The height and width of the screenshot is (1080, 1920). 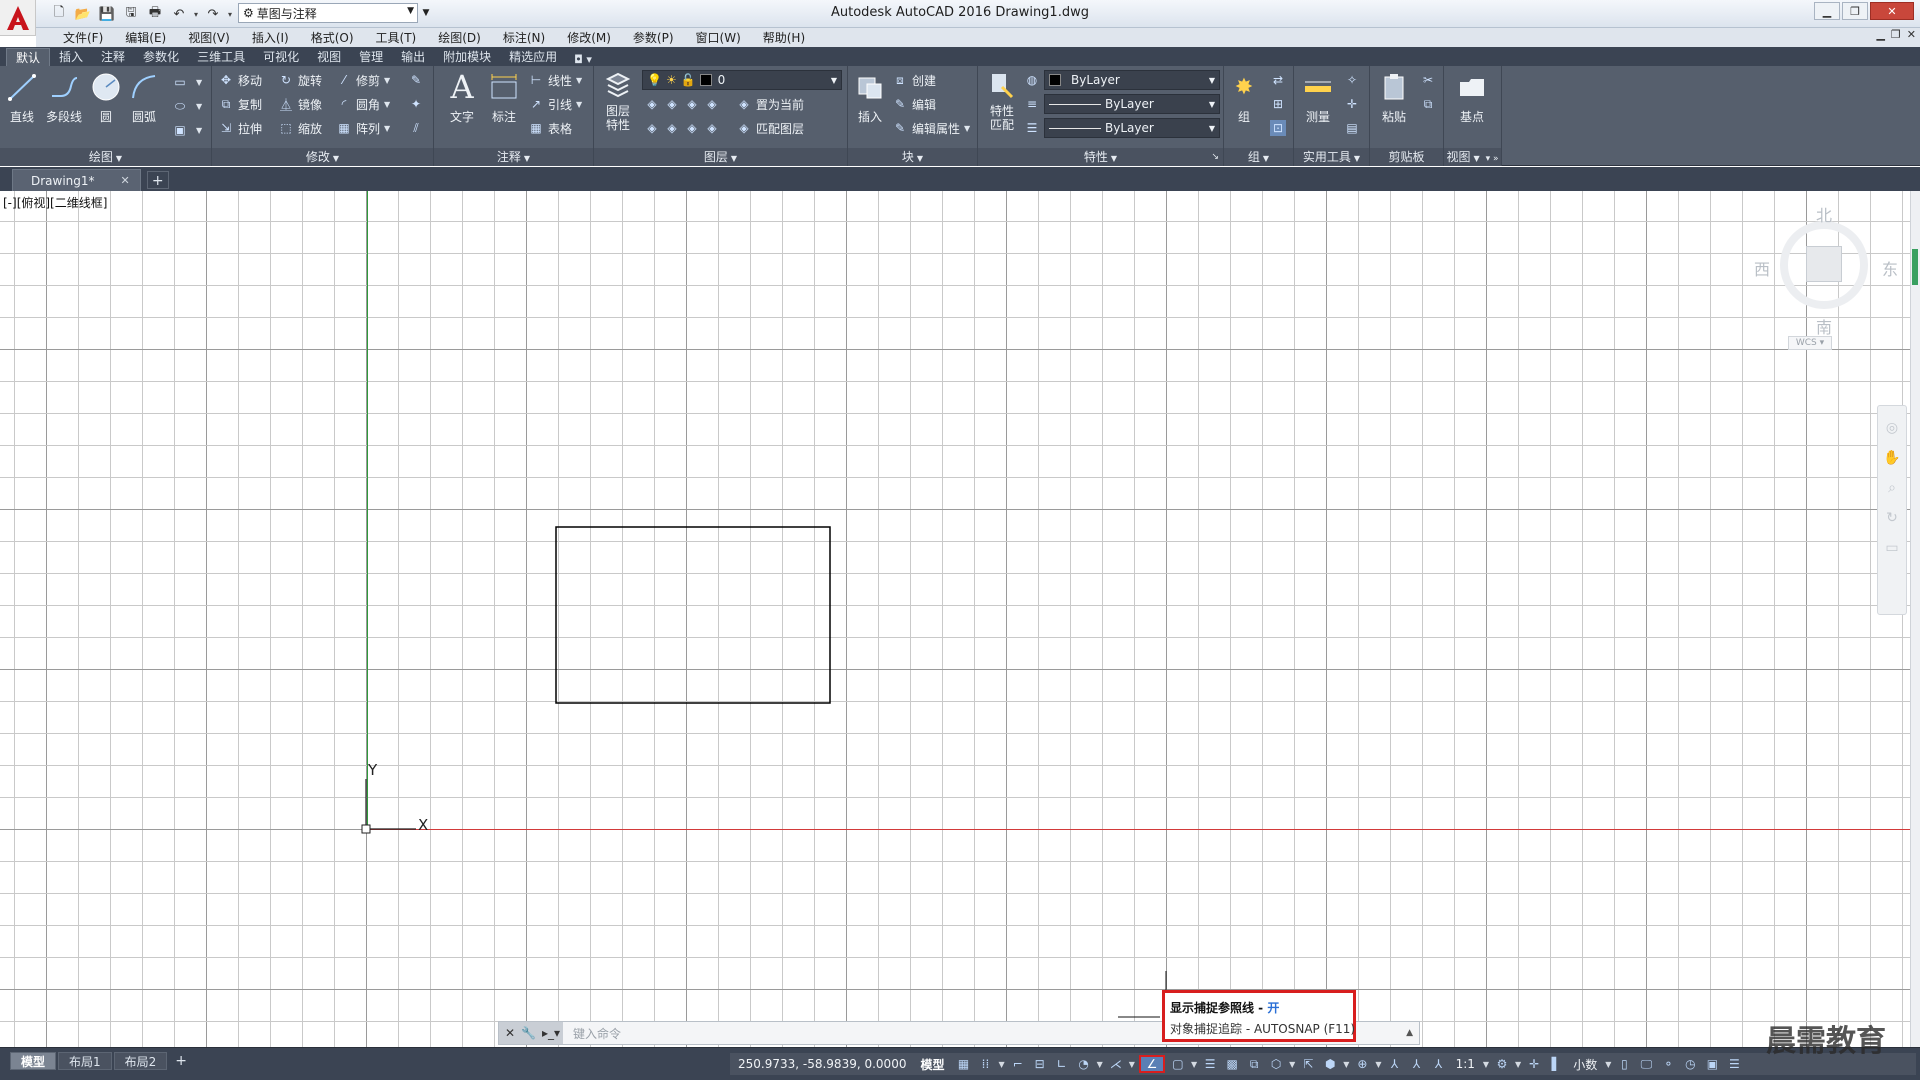 What do you see at coordinates (1278, 128) in the screenshot?
I see `group-select-icon: ⊡` at bounding box center [1278, 128].